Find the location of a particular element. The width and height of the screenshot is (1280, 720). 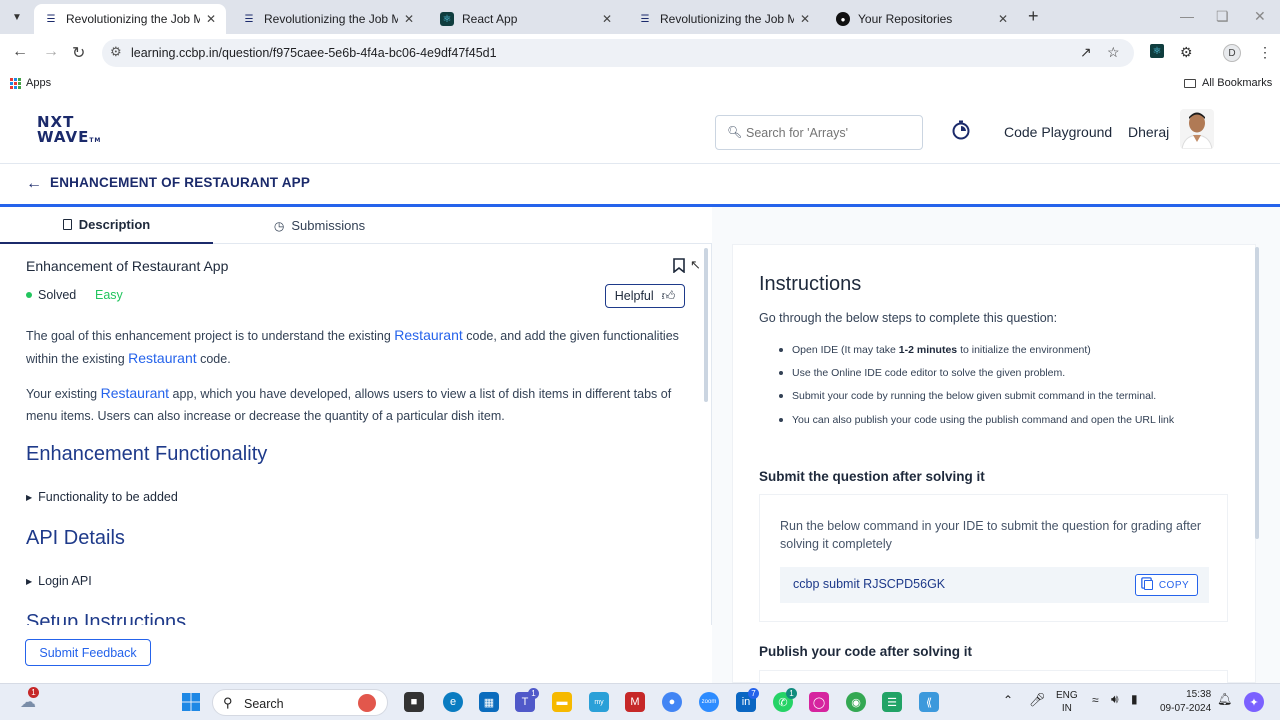

browser-menu-icon: ⋮ is located at coordinates (1265, 52).